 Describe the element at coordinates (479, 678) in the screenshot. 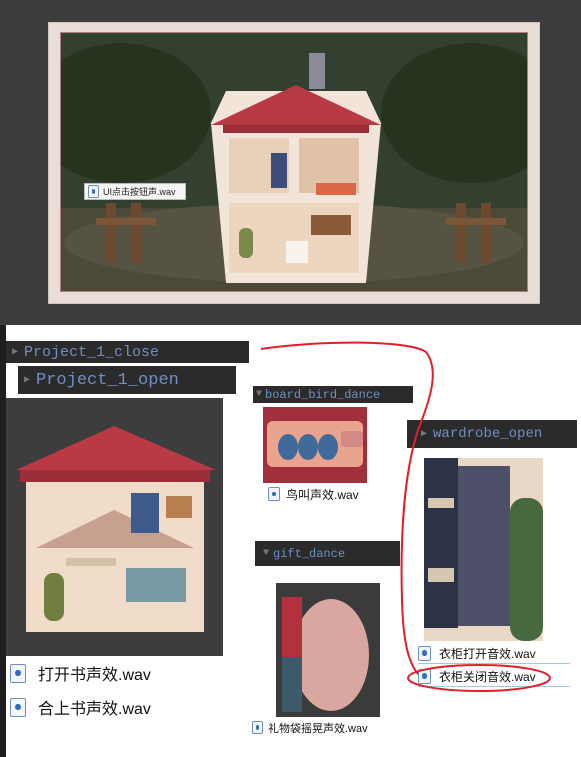

I see `annotation-circle` at that location.